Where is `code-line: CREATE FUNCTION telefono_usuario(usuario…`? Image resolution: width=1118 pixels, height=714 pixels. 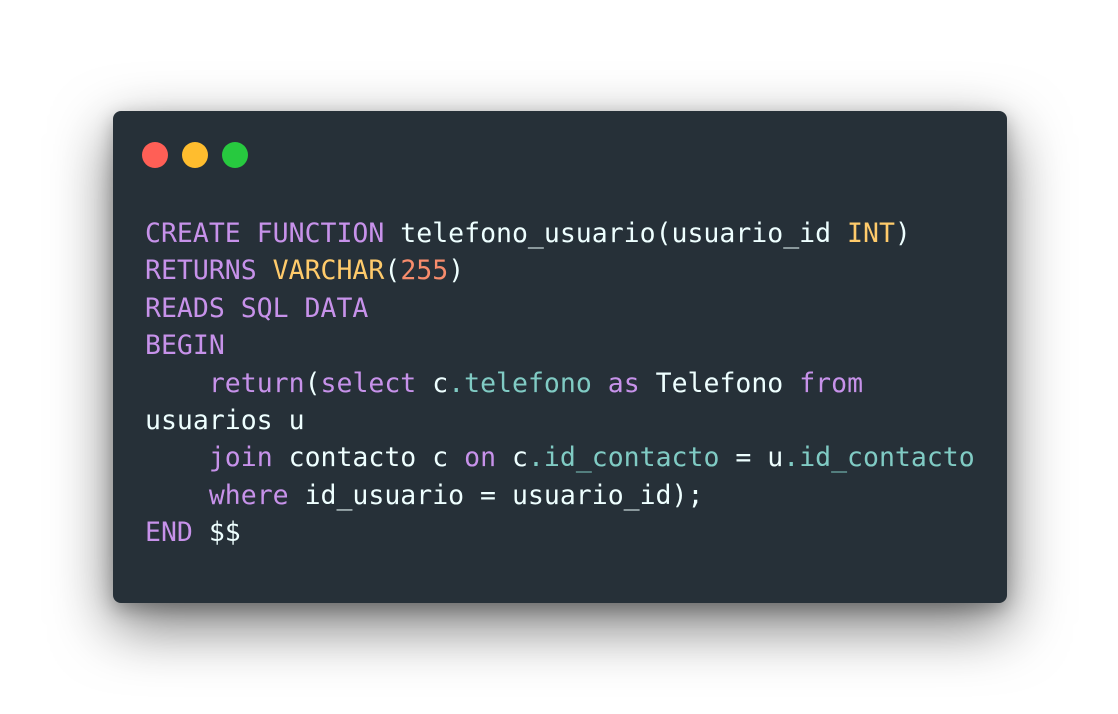
code-line: CREATE FUNCTION telefono_usuario(usuario… is located at coordinates (560, 233).